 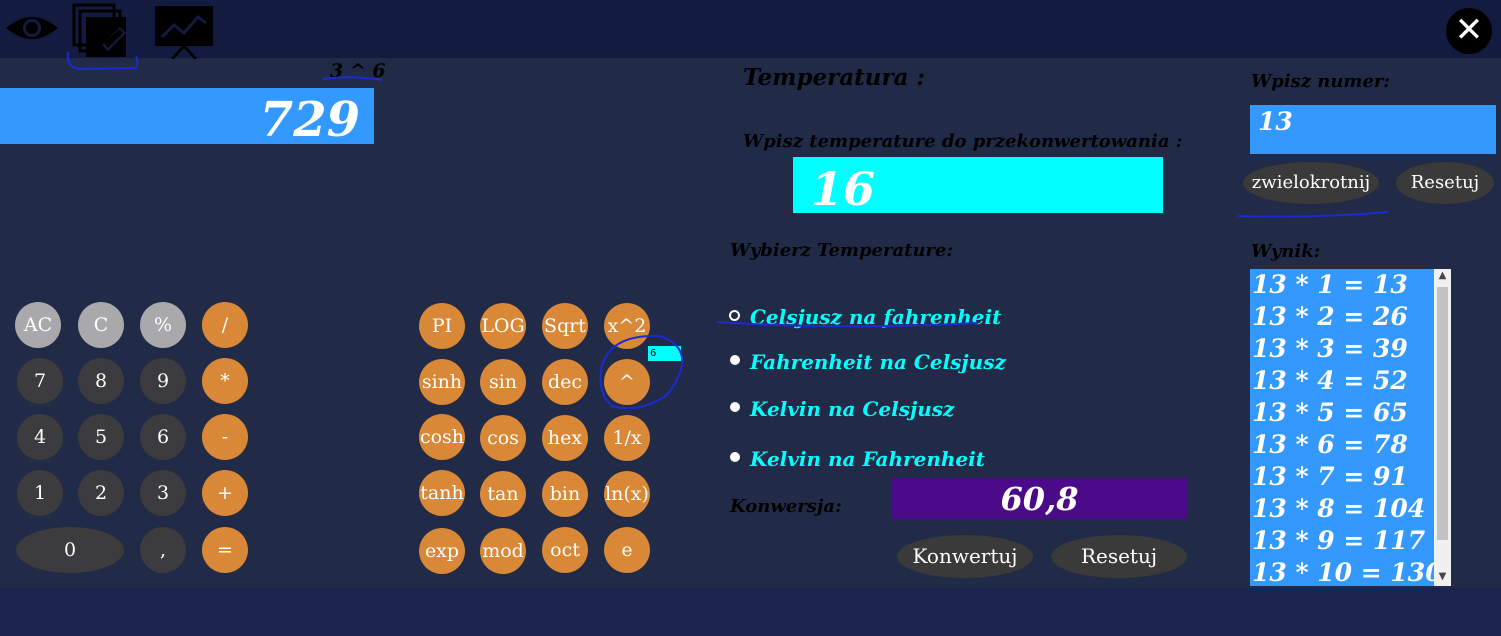 I want to click on chevron-up-icon: ▲, so click(x=1442, y=275).